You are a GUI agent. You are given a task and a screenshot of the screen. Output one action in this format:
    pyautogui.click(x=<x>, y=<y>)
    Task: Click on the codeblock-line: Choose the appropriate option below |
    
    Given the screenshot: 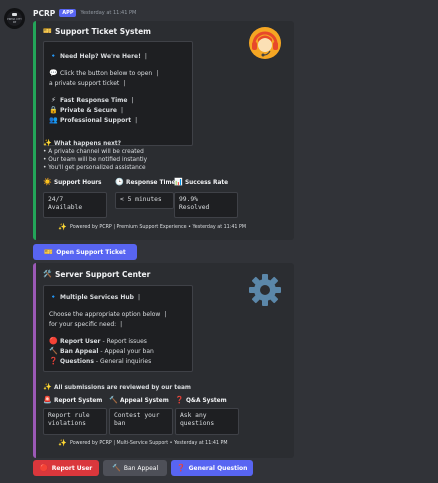 What is the action you would take?
    pyautogui.click(x=107, y=314)
    